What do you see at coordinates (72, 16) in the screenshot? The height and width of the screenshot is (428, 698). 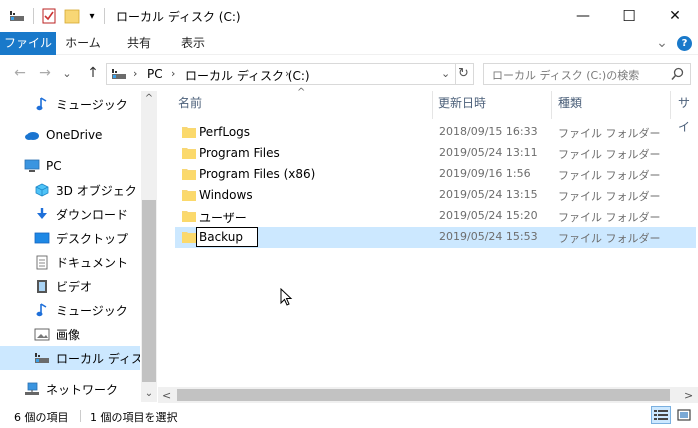 I see `new-folder-icon` at bounding box center [72, 16].